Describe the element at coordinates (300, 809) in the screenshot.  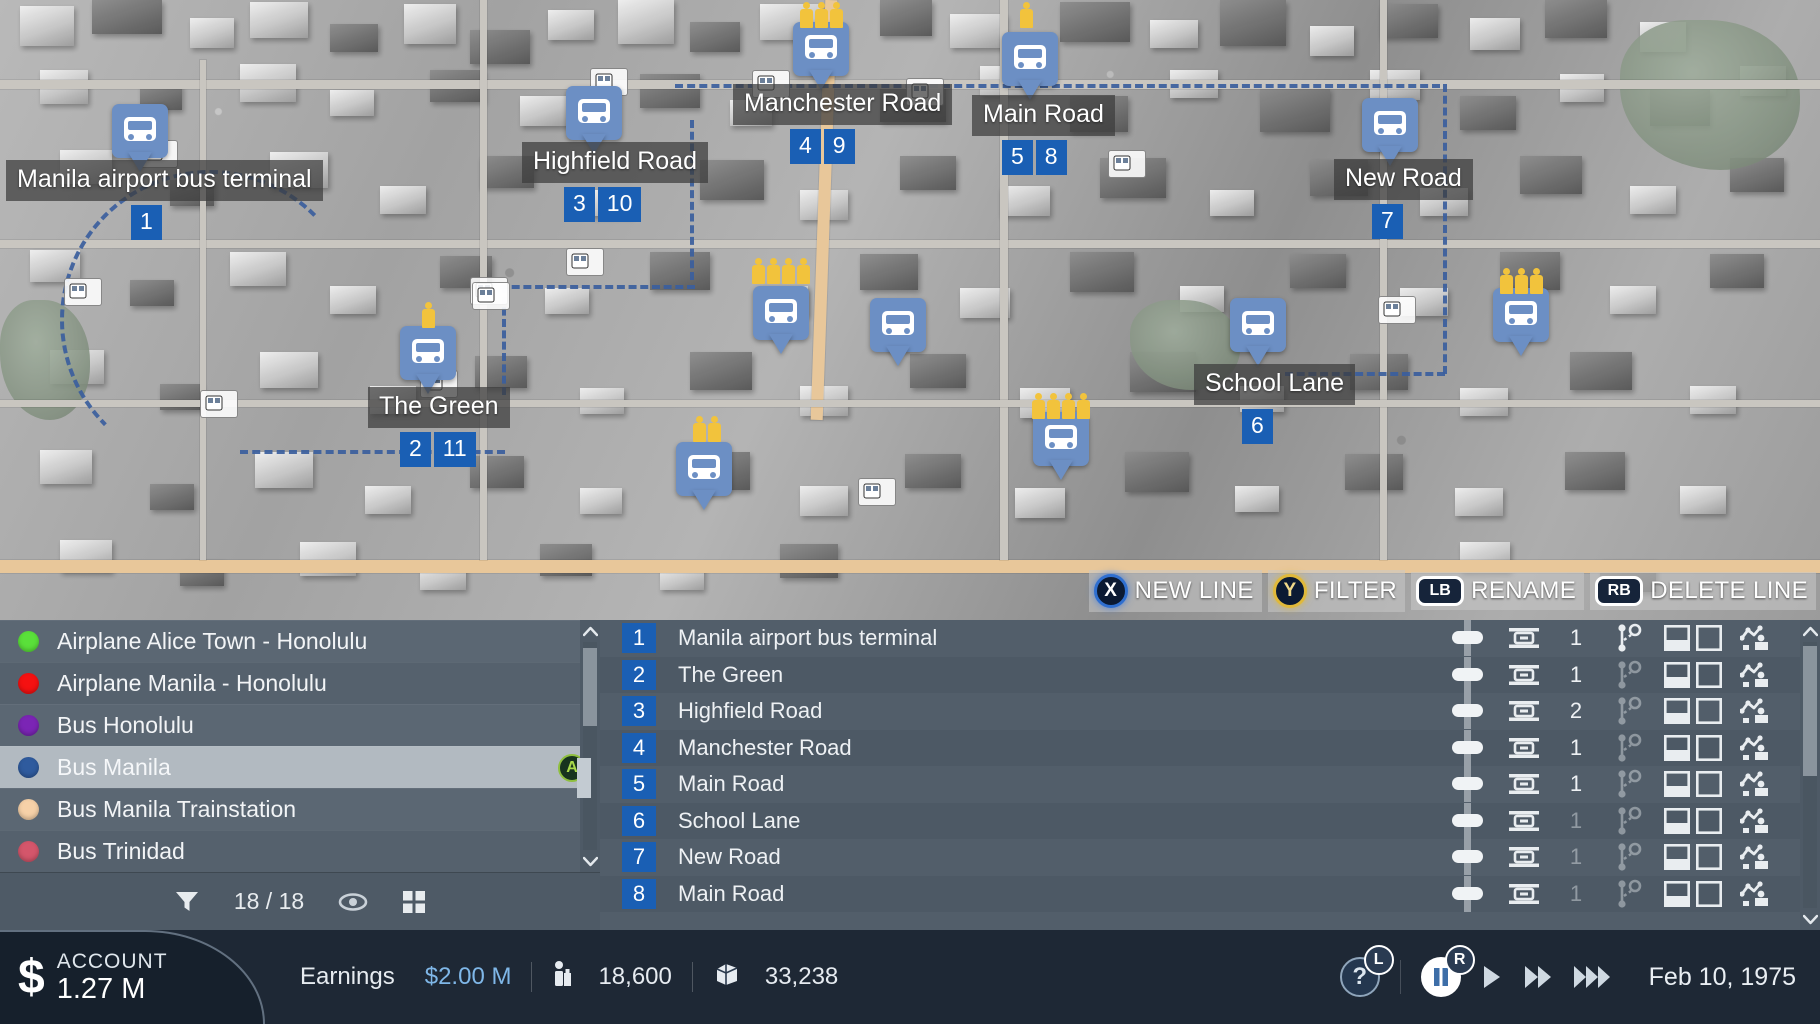
I see `list-item: Bus Manila Trainstation` at that location.